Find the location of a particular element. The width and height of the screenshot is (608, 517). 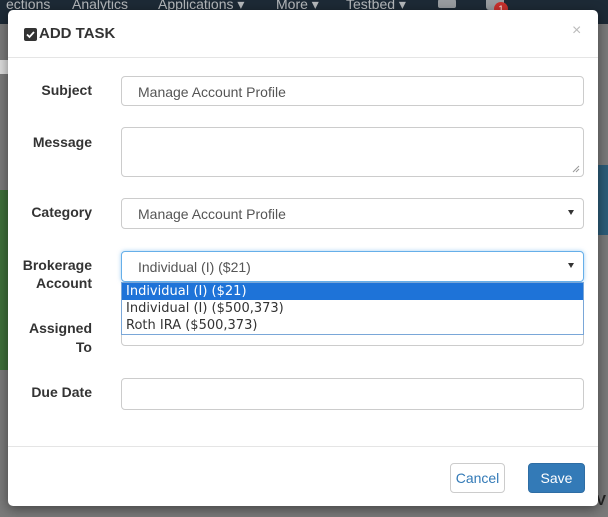

category-value: Manage Account Profile is located at coordinates (212, 214).